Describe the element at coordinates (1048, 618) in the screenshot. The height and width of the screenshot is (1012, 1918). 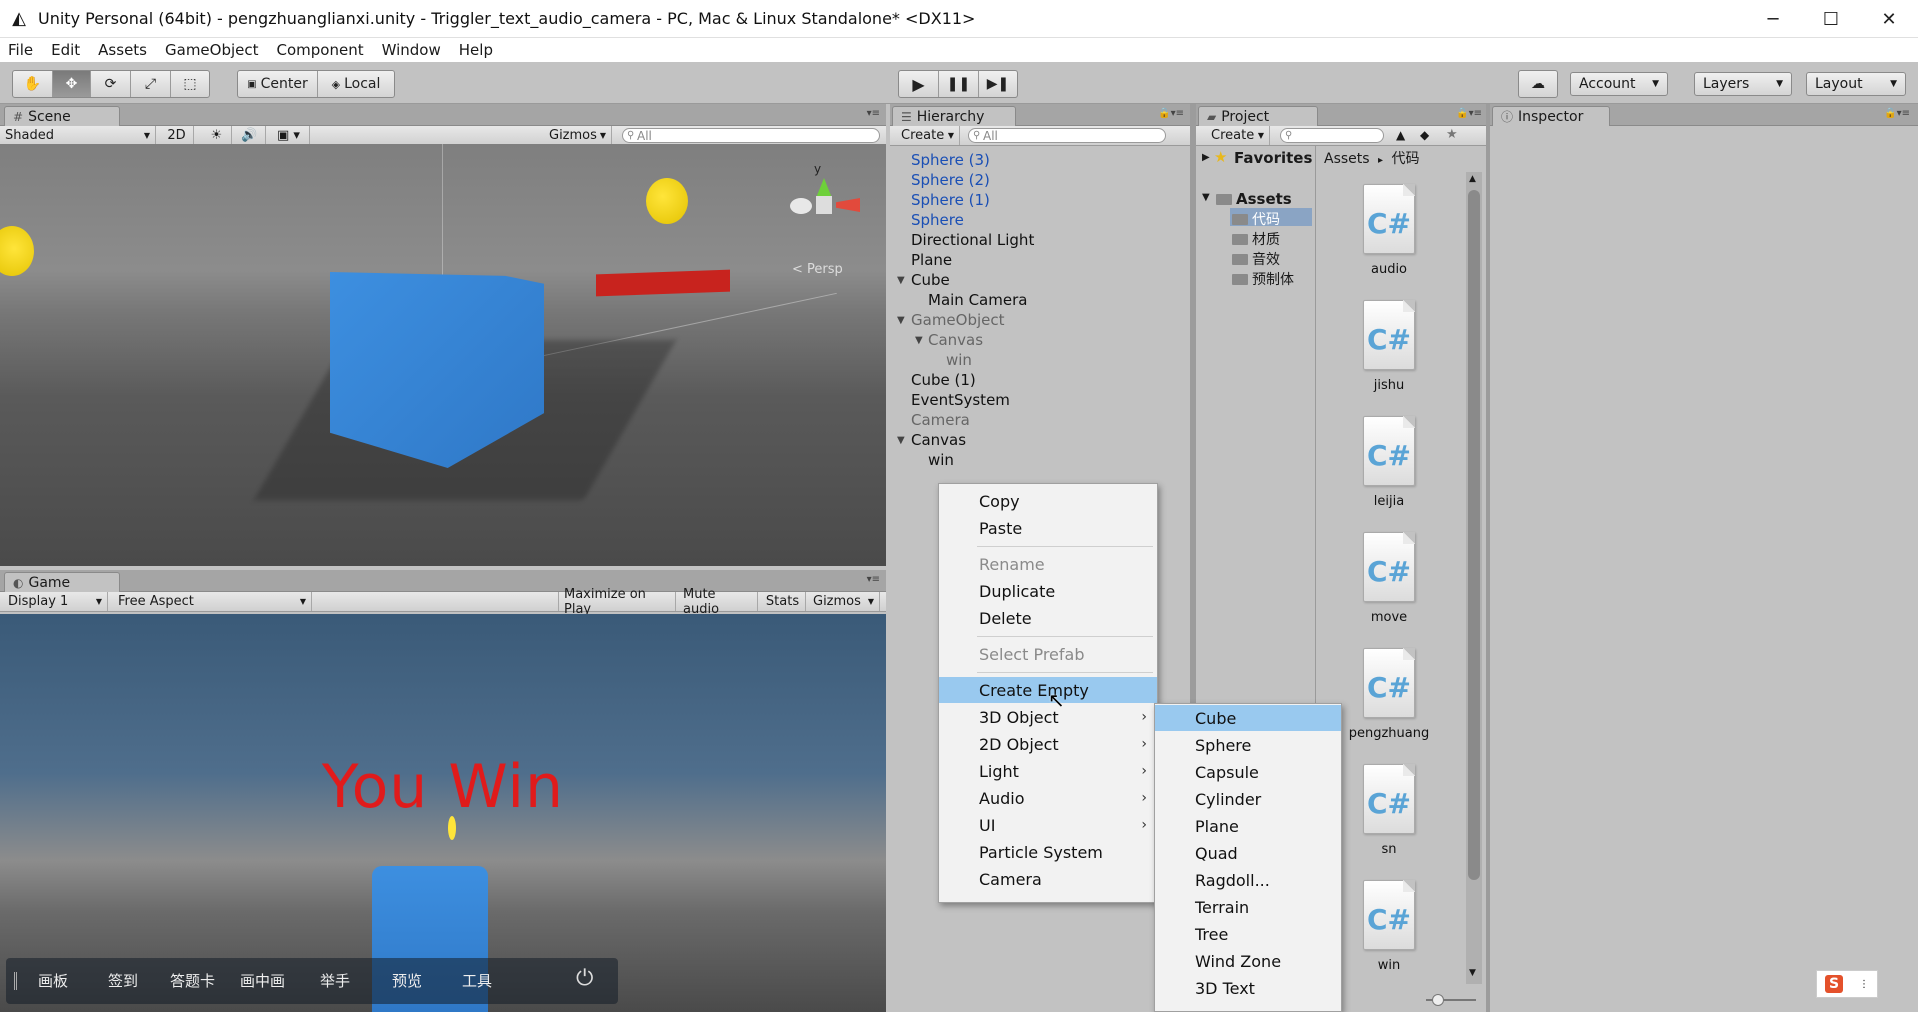
I see `menu-item-delete: Delete` at that location.